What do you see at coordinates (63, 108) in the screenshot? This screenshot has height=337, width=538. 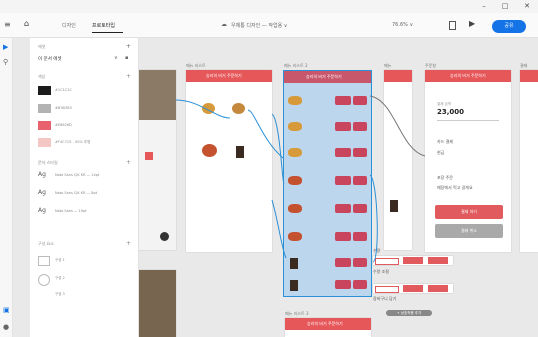 I see `color-label: #B3B3B3` at bounding box center [63, 108].